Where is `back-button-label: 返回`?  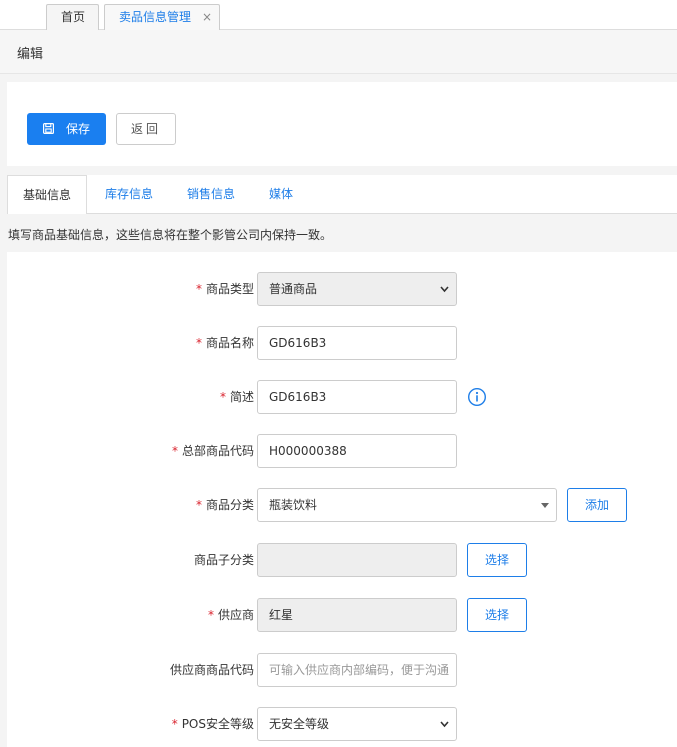
back-button-label: 返回 is located at coordinates (145, 129).